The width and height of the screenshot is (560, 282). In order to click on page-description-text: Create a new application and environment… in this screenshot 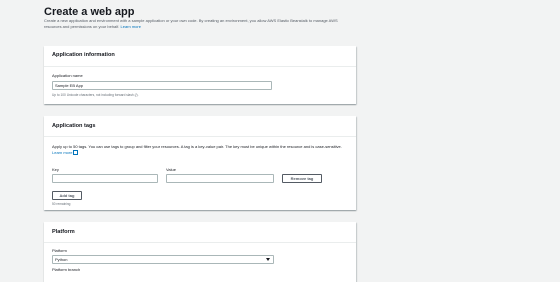, I will do `click(191, 23)`.